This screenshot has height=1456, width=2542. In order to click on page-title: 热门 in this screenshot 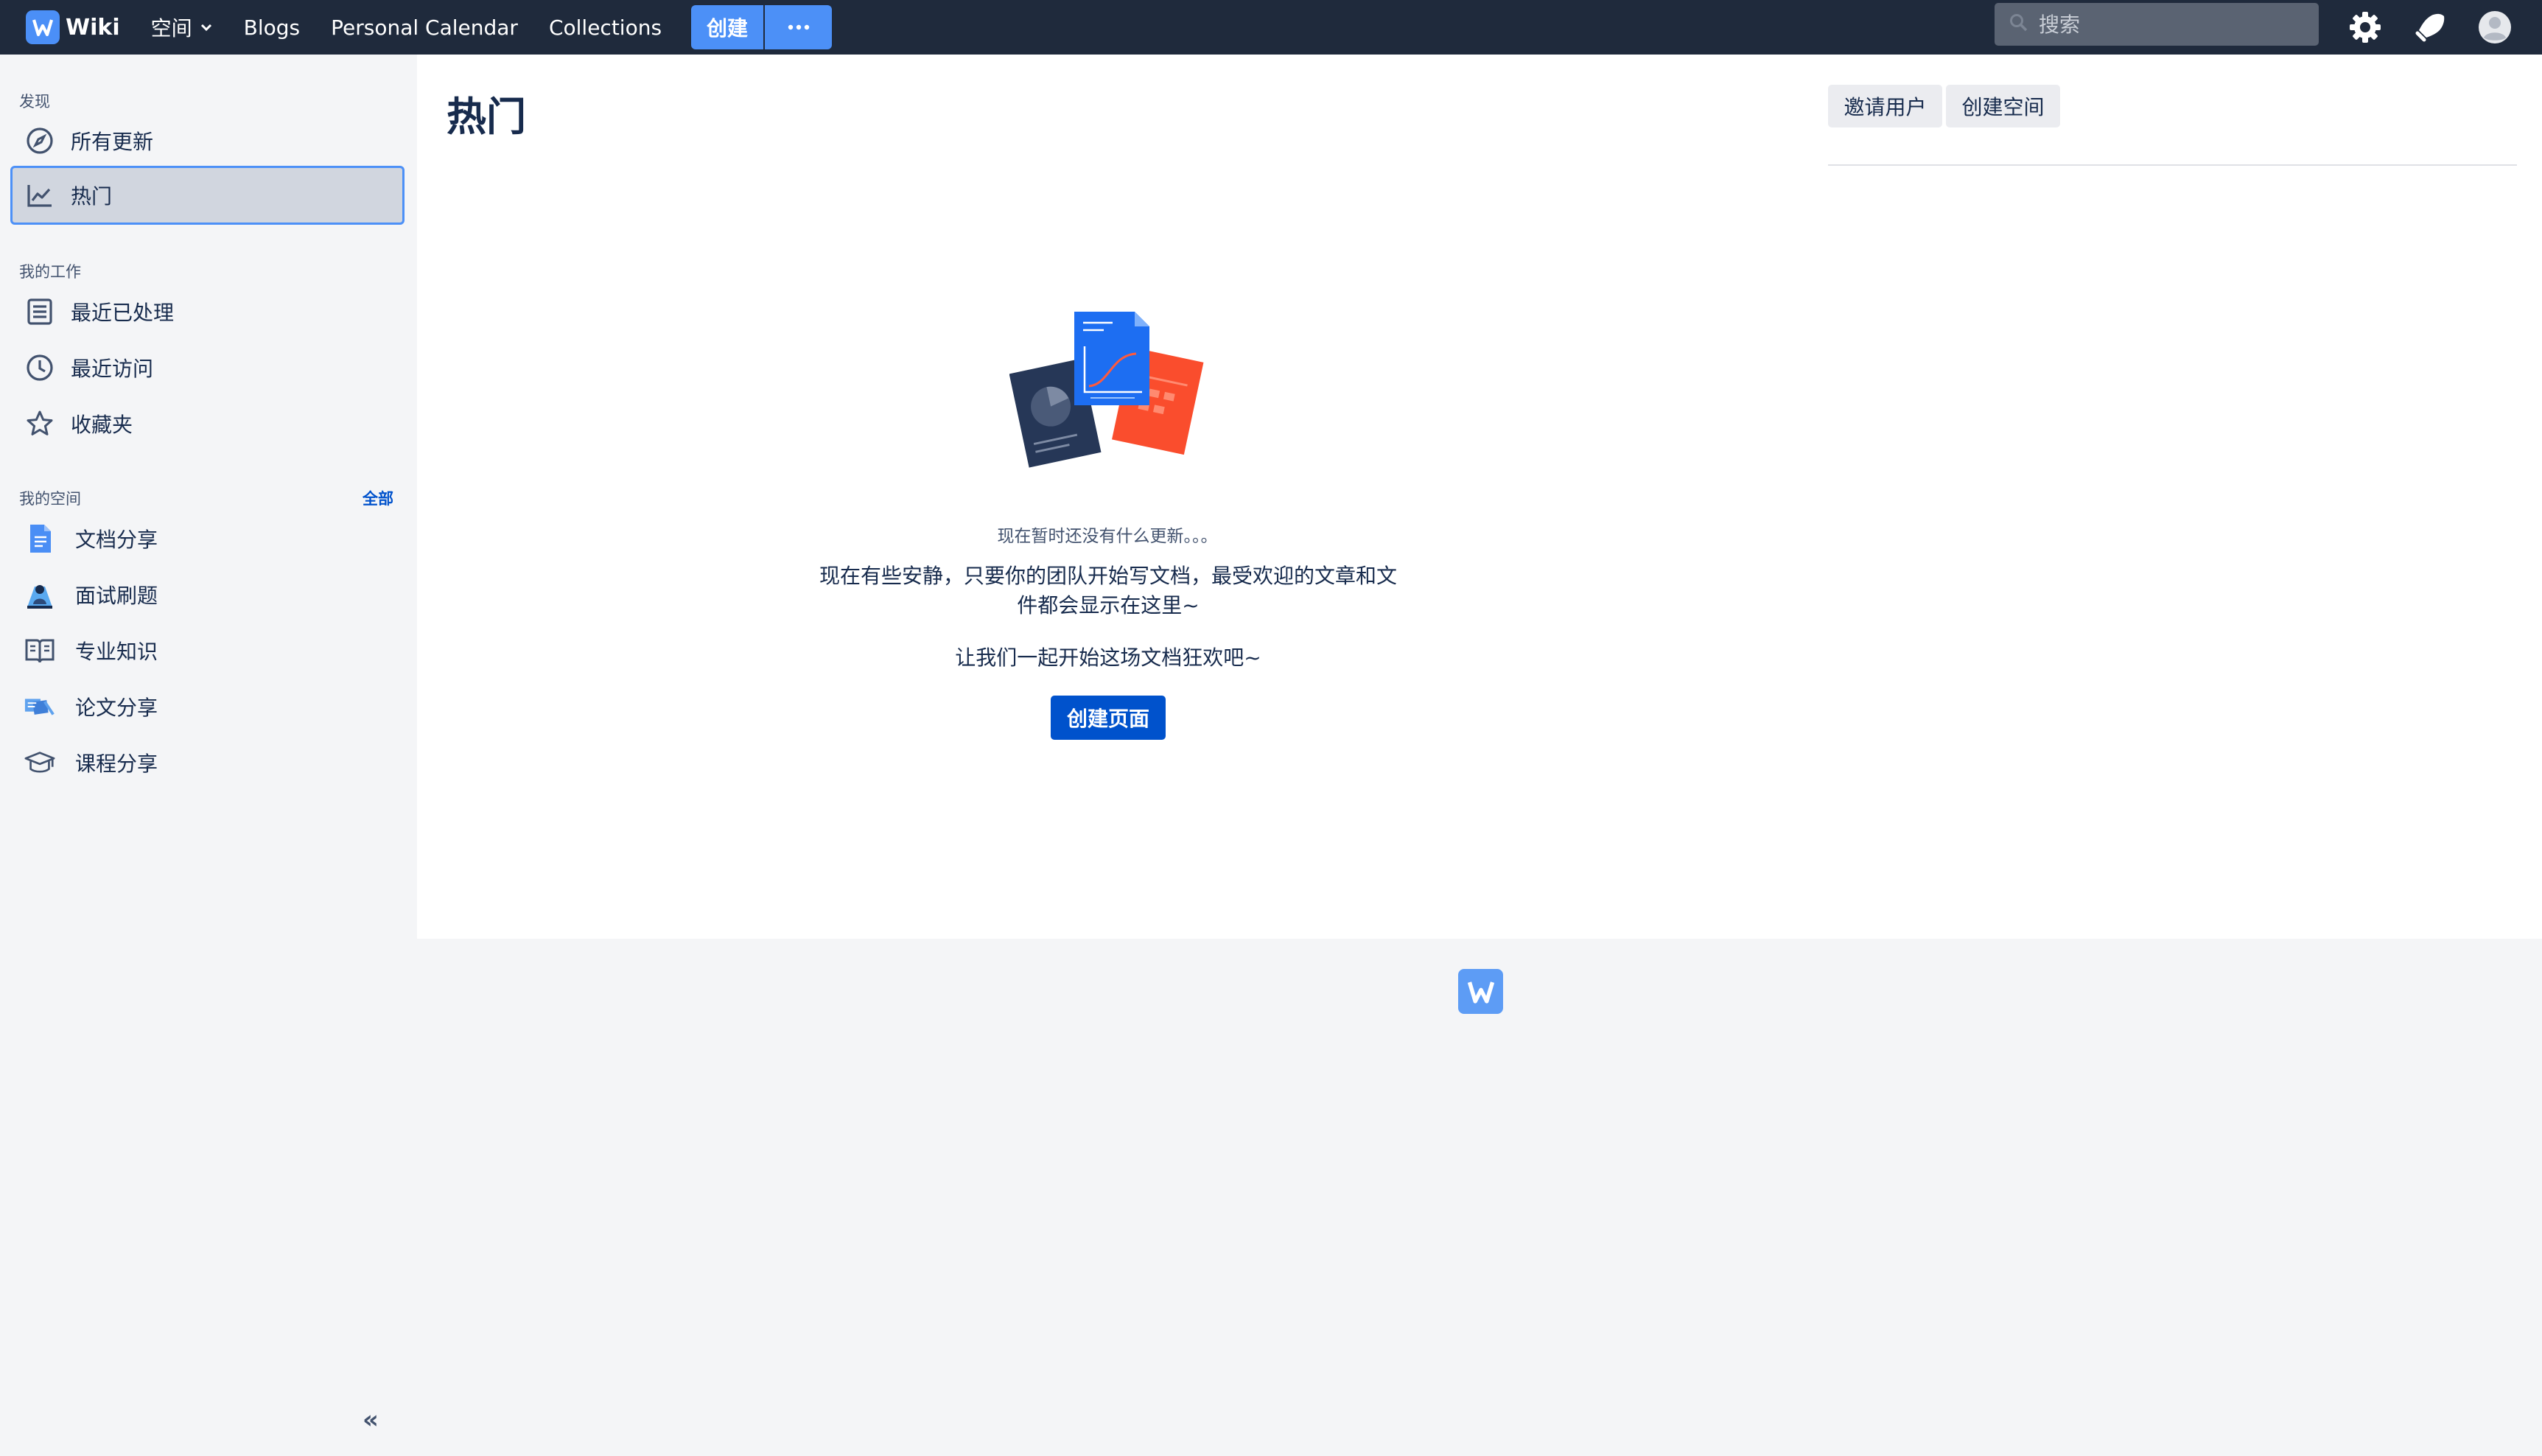, I will do `click(486, 117)`.